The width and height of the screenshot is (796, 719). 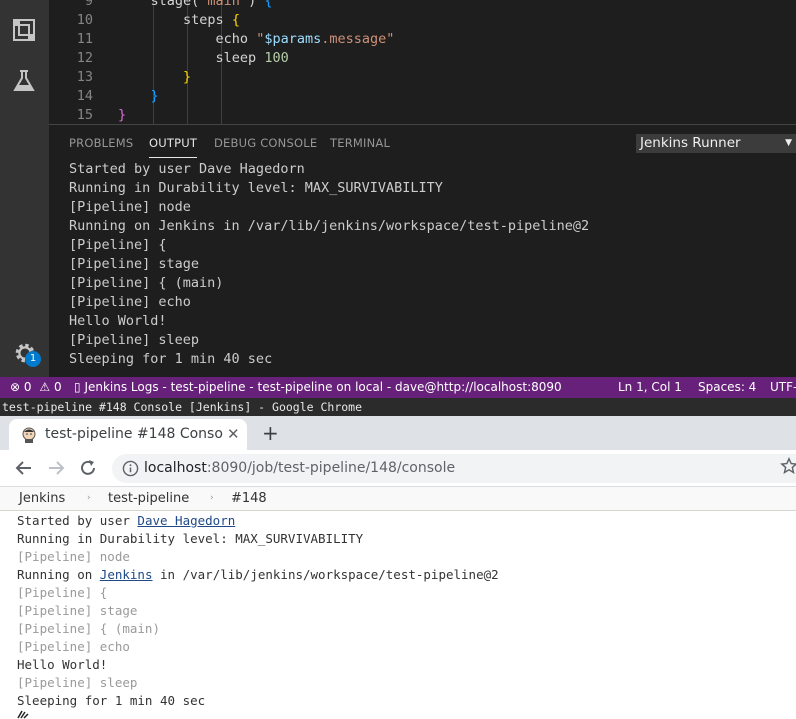 What do you see at coordinates (265, 147) in the screenshot?
I see `tab-debug-console: DEBUG CONSOLE` at bounding box center [265, 147].